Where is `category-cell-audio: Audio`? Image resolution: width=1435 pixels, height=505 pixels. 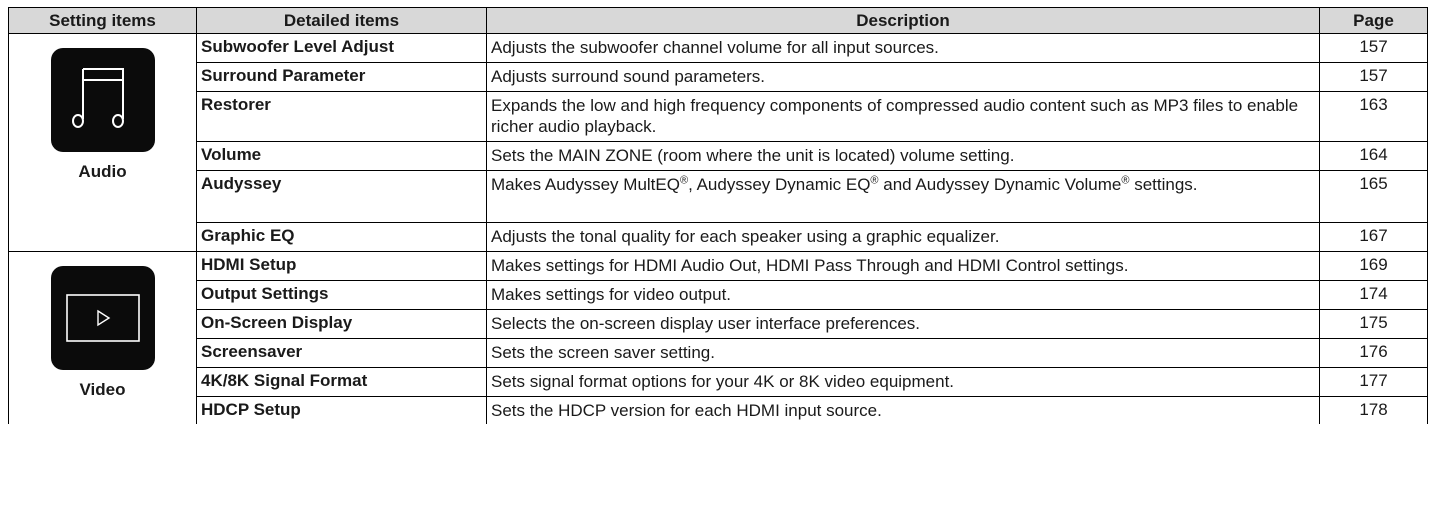
category-cell-audio: Audio is located at coordinates (102, 142).